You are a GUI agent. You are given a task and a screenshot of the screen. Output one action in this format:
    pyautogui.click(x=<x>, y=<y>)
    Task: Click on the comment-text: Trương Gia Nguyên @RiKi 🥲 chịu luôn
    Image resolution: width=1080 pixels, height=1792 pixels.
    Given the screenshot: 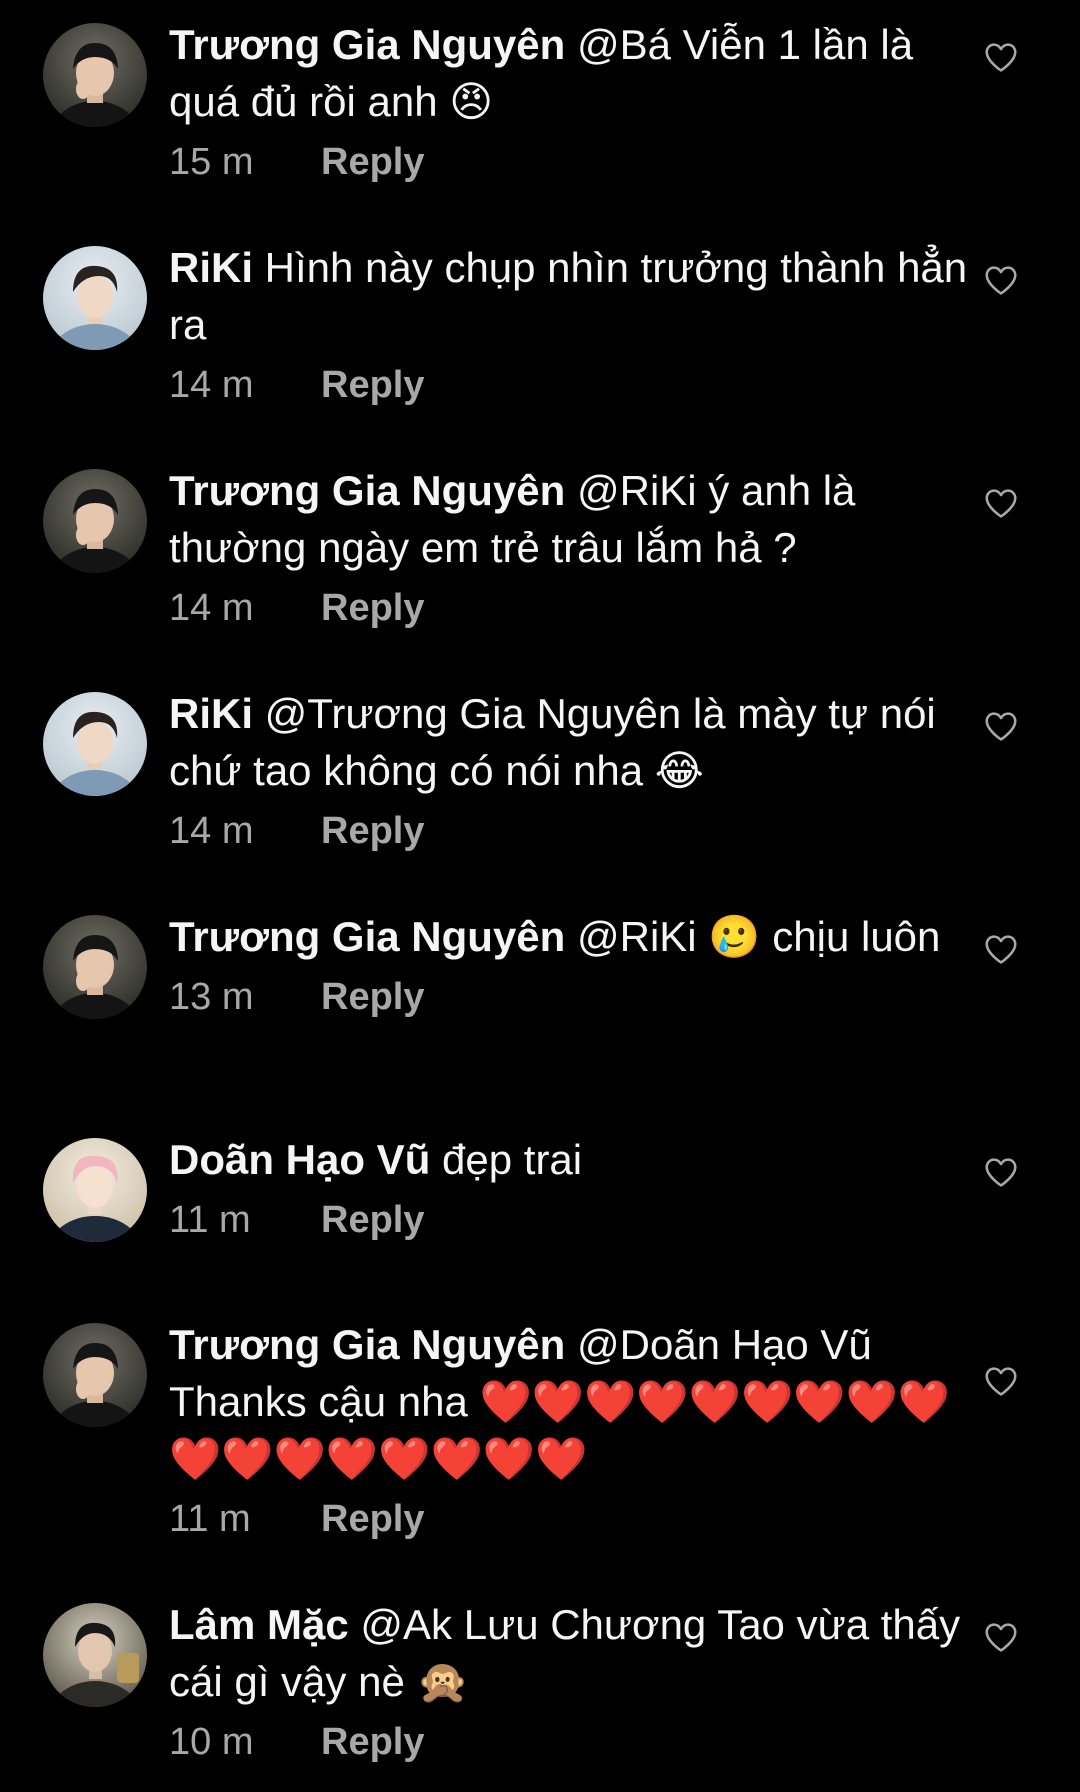 What is the action you would take?
    pyautogui.click(x=569, y=936)
    